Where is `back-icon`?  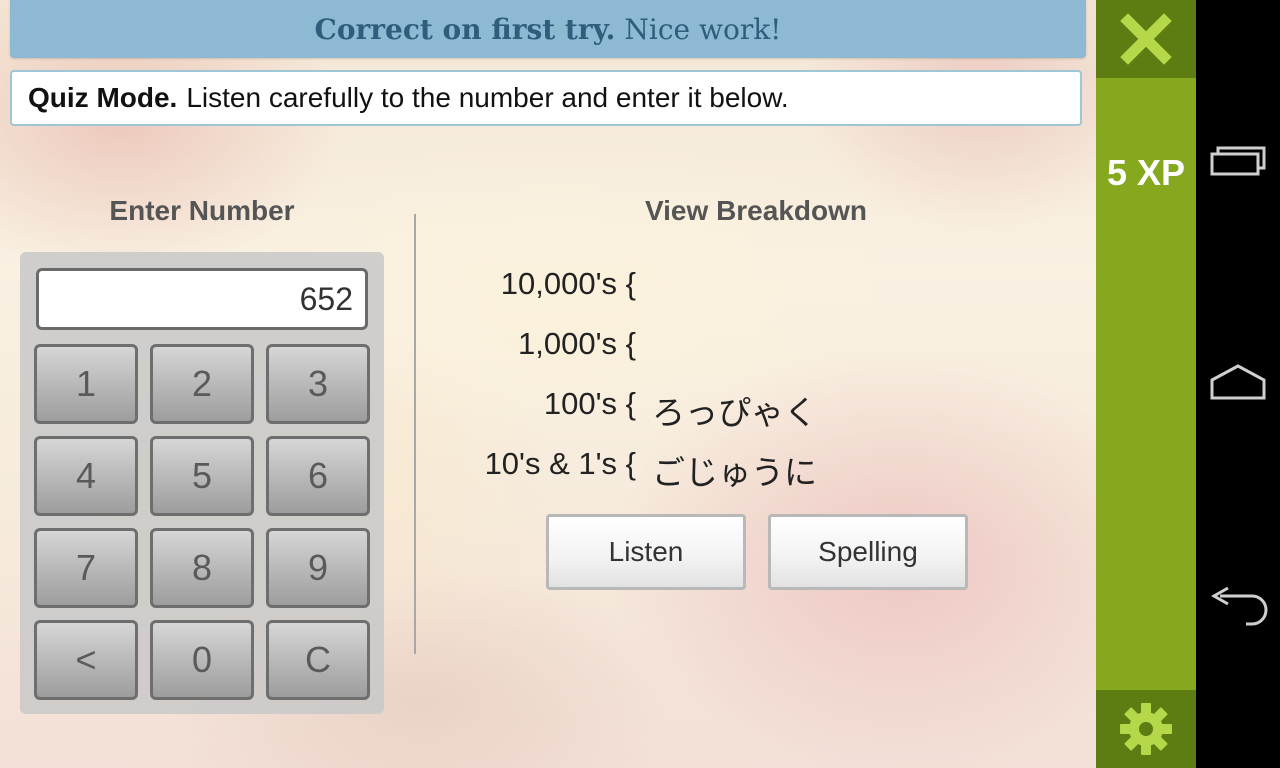
back-icon is located at coordinates (1239, 606).